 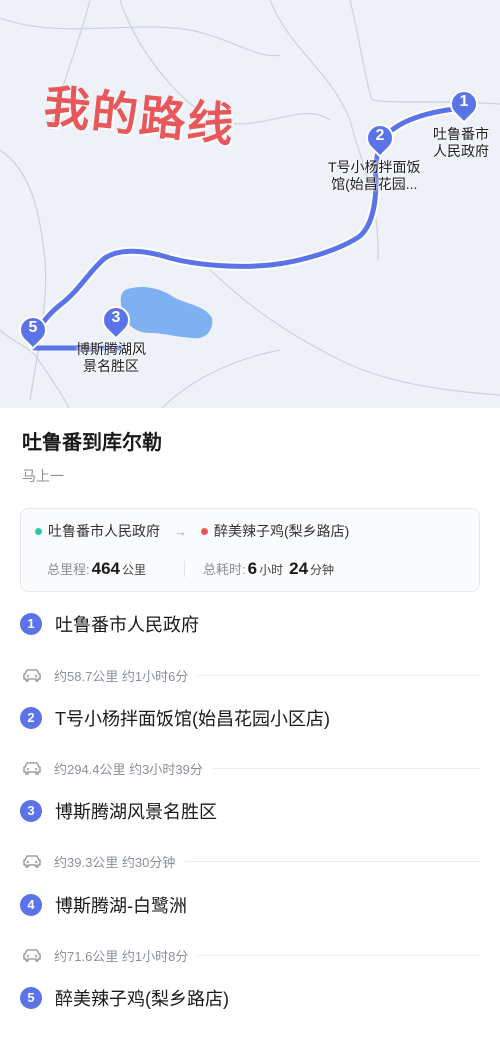 I want to click on pin-number: 2, so click(x=380, y=135).